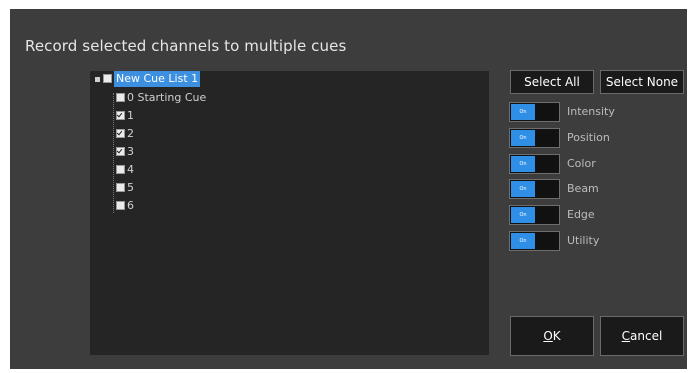 The width and height of the screenshot is (688, 373). What do you see at coordinates (157, 79) in the screenshot?
I see `cue-list-name: New Cue List 1` at bounding box center [157, 79].